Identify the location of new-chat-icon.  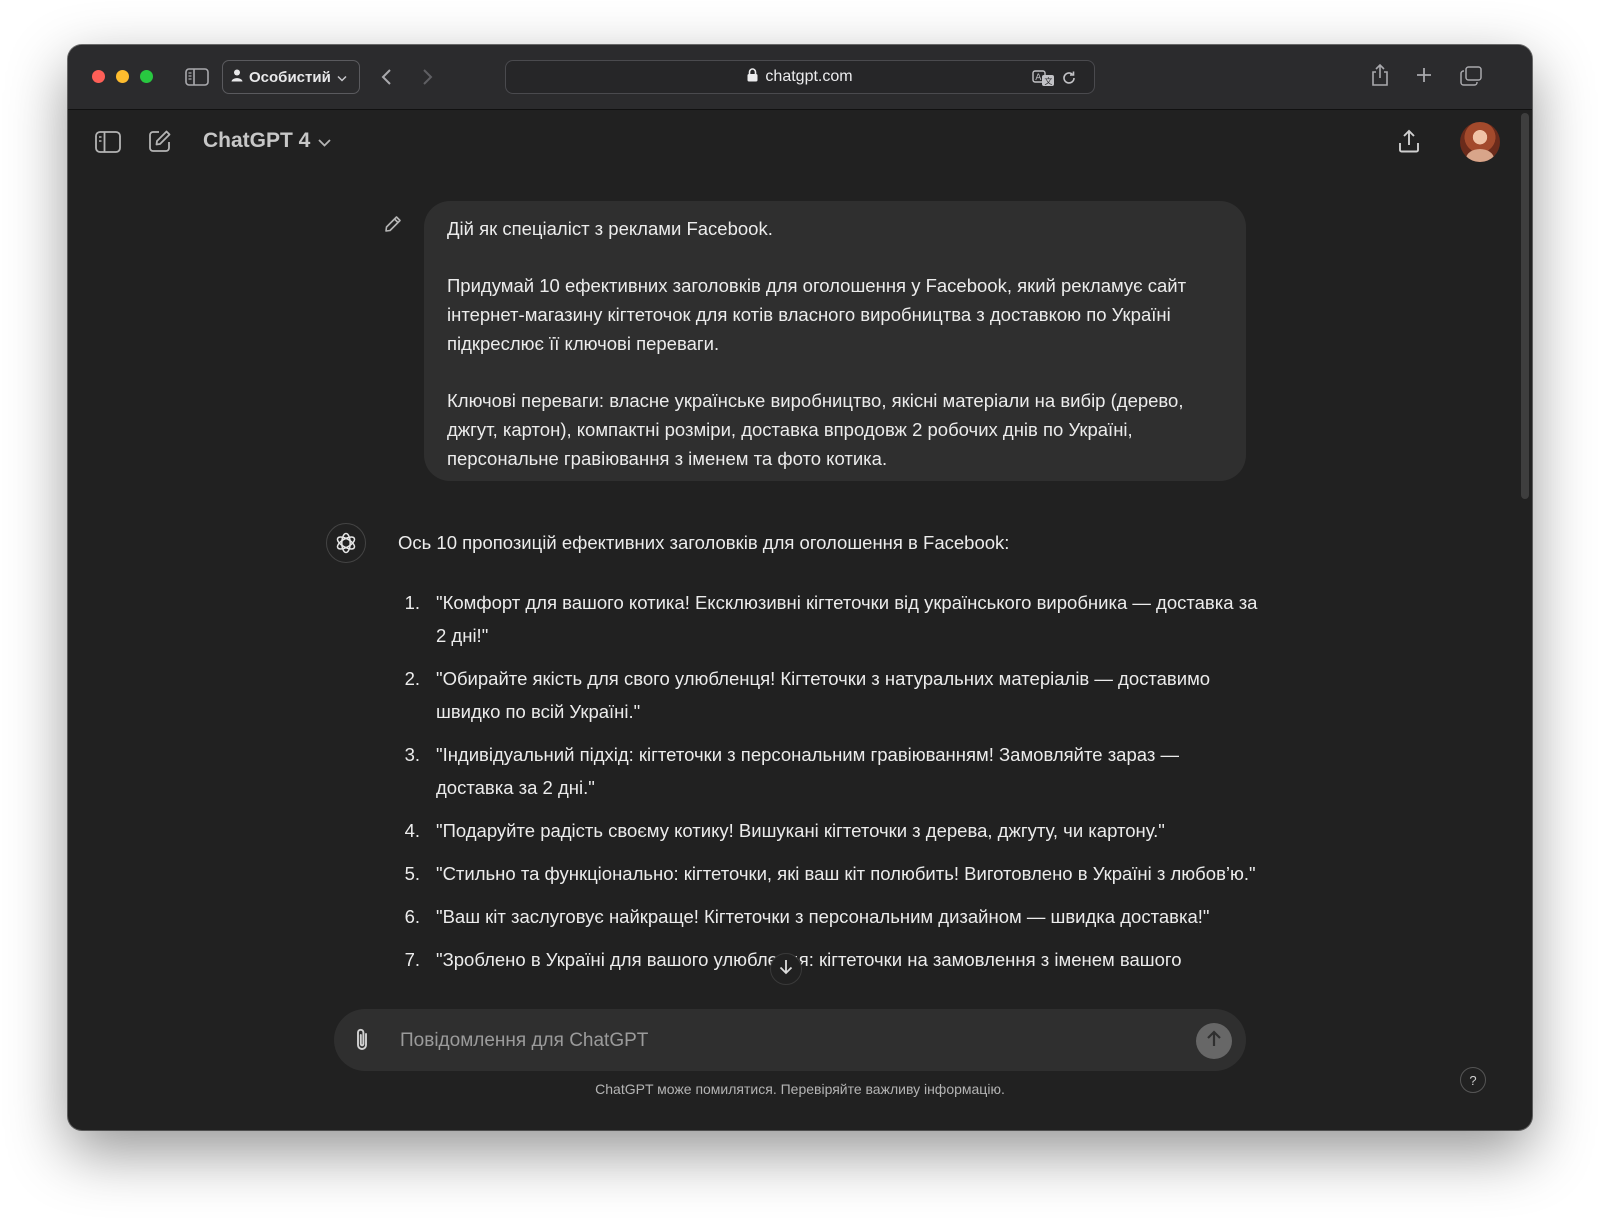
(160, 141).